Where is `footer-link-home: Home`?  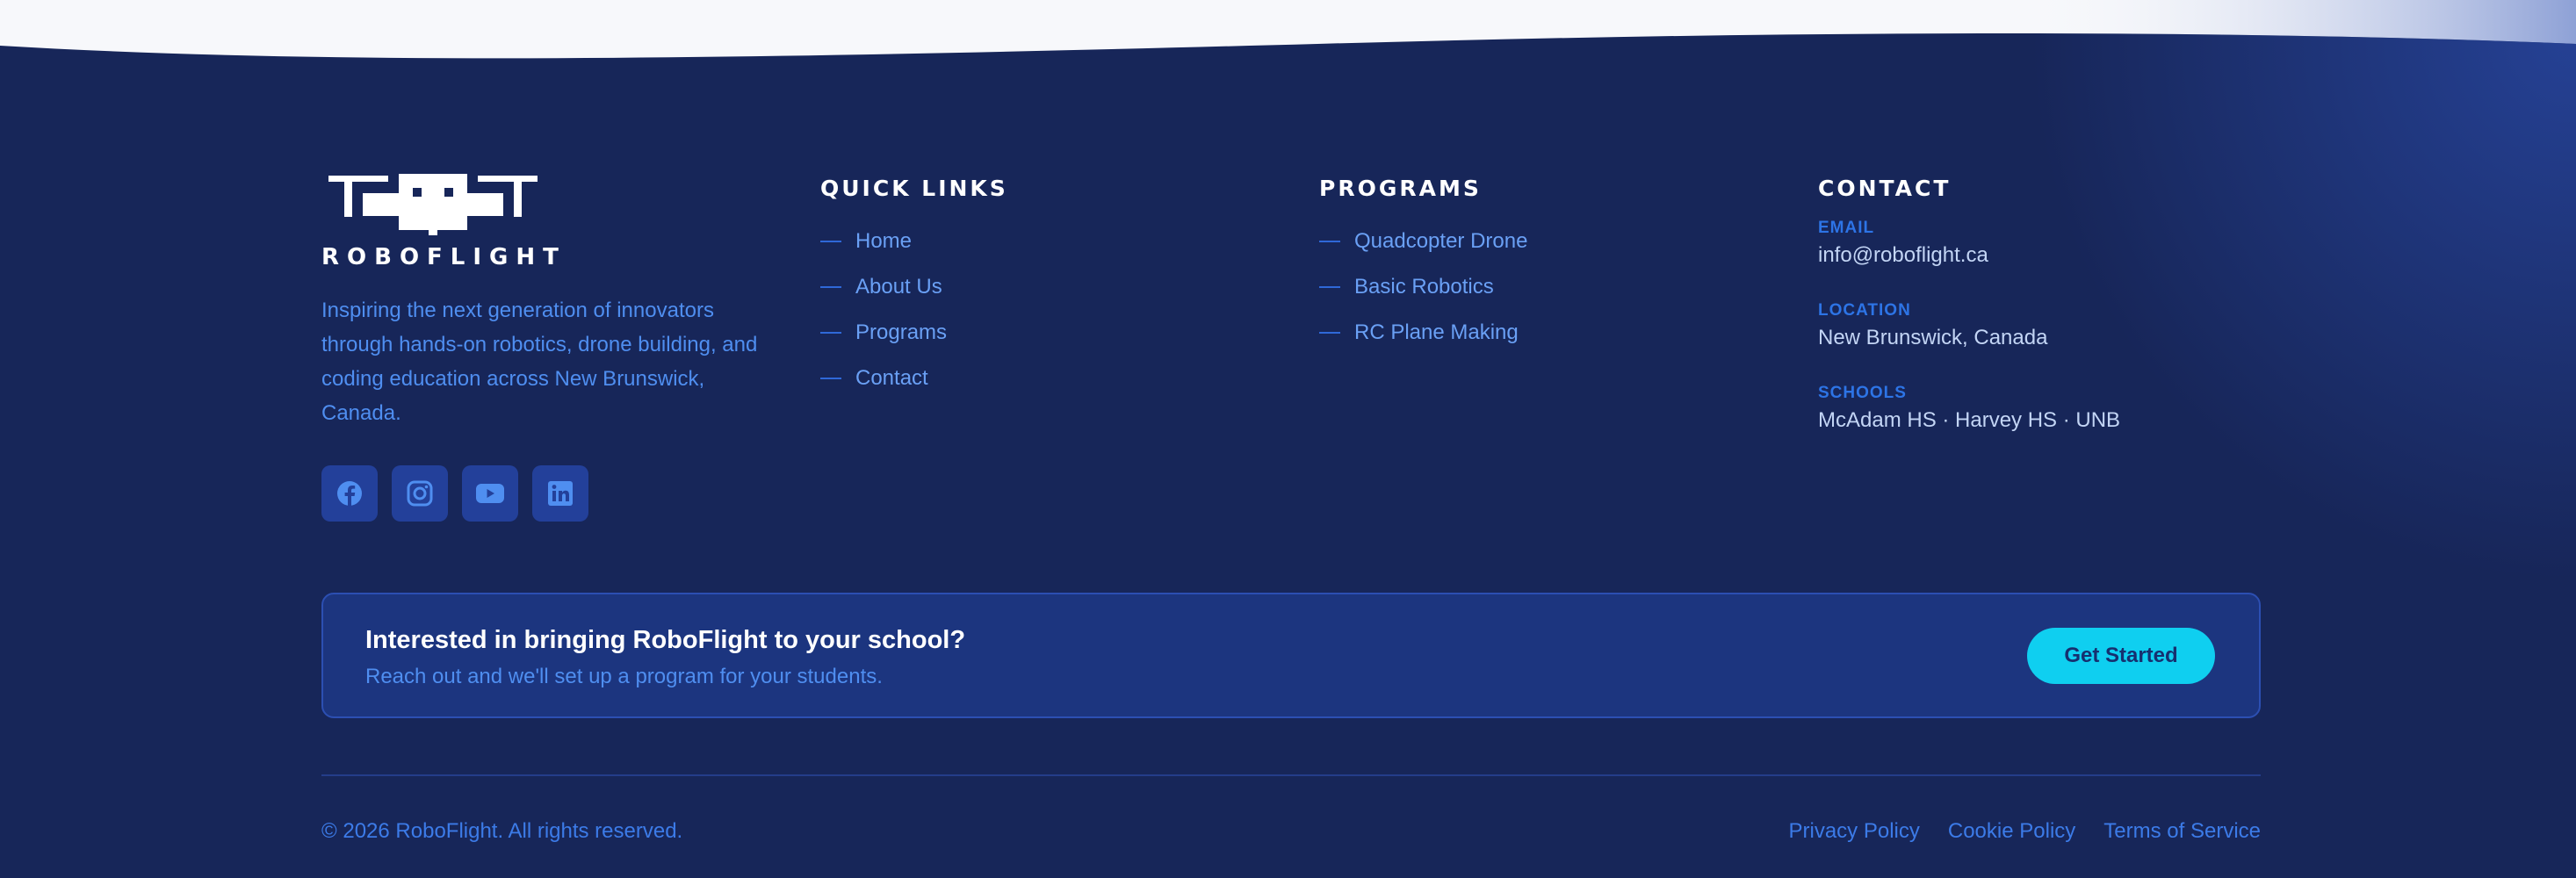 footer-link-home: Home is located at coordinates (914, 241).